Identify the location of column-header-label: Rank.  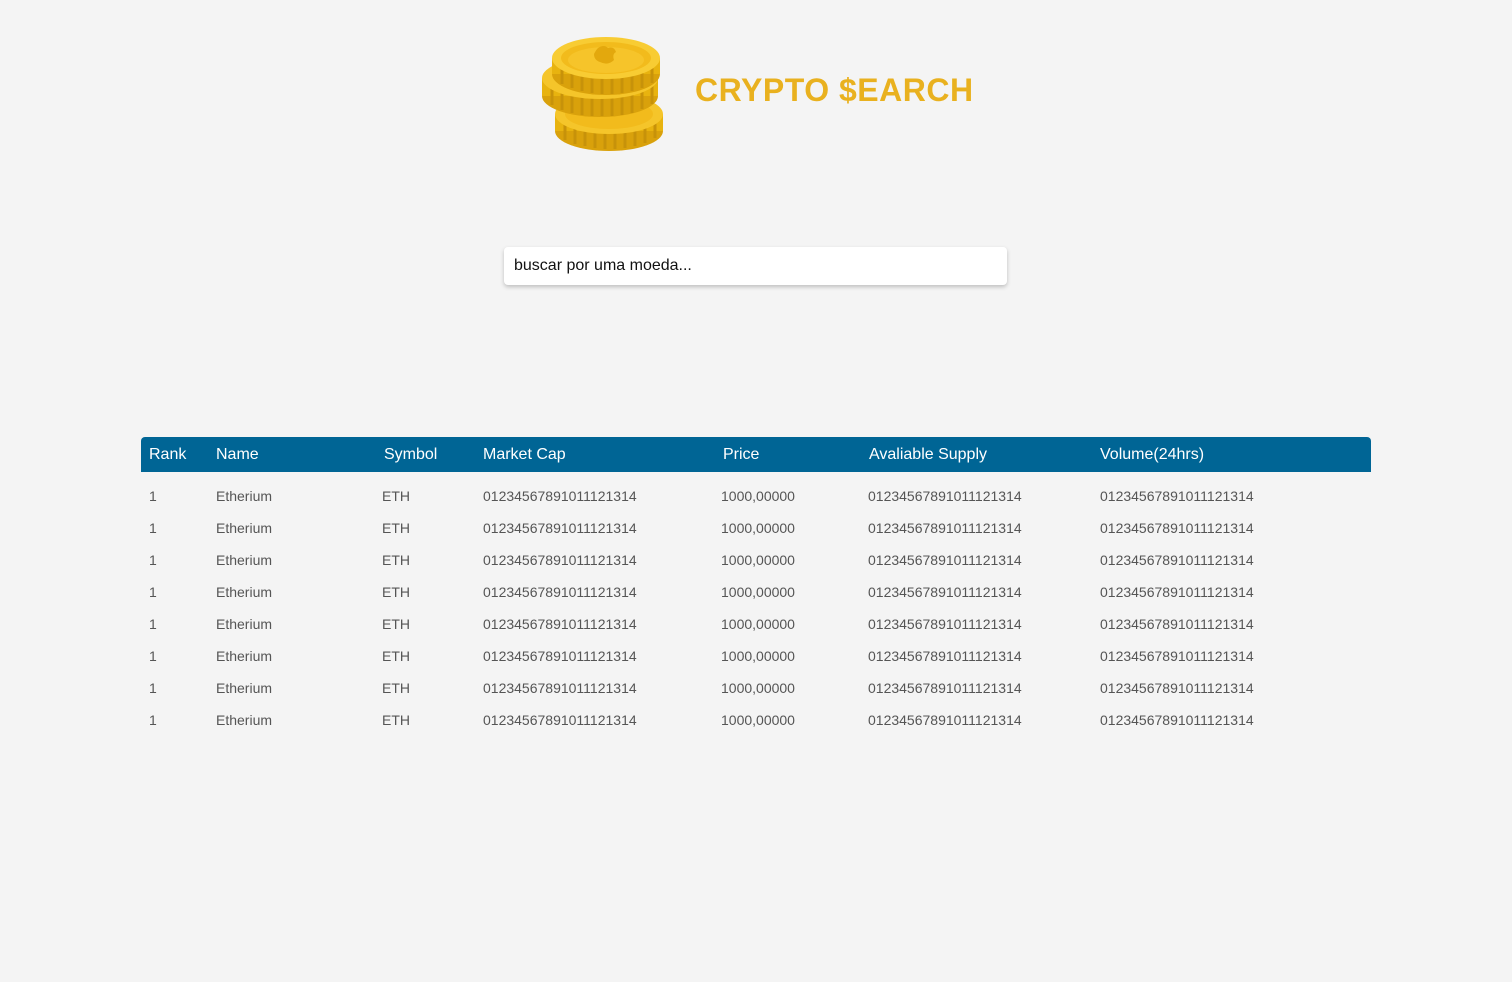
(168, 454).